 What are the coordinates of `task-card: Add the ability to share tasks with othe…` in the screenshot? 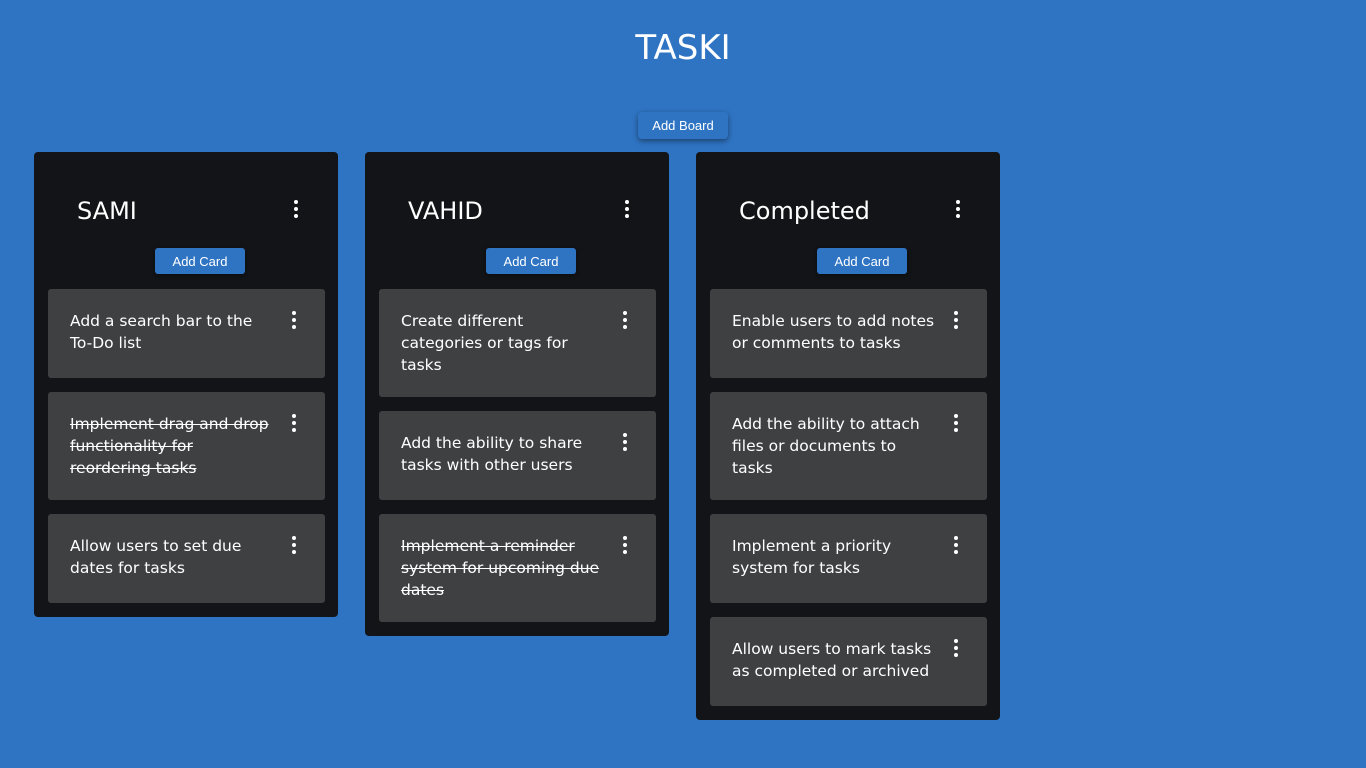 It's located at (517, 455).